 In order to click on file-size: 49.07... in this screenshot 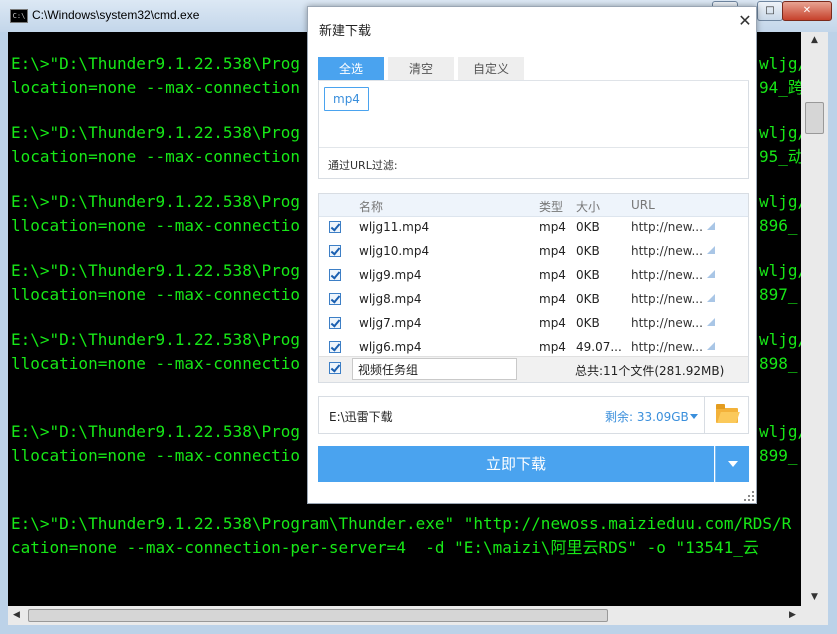, I will do `click(599, 347)`.